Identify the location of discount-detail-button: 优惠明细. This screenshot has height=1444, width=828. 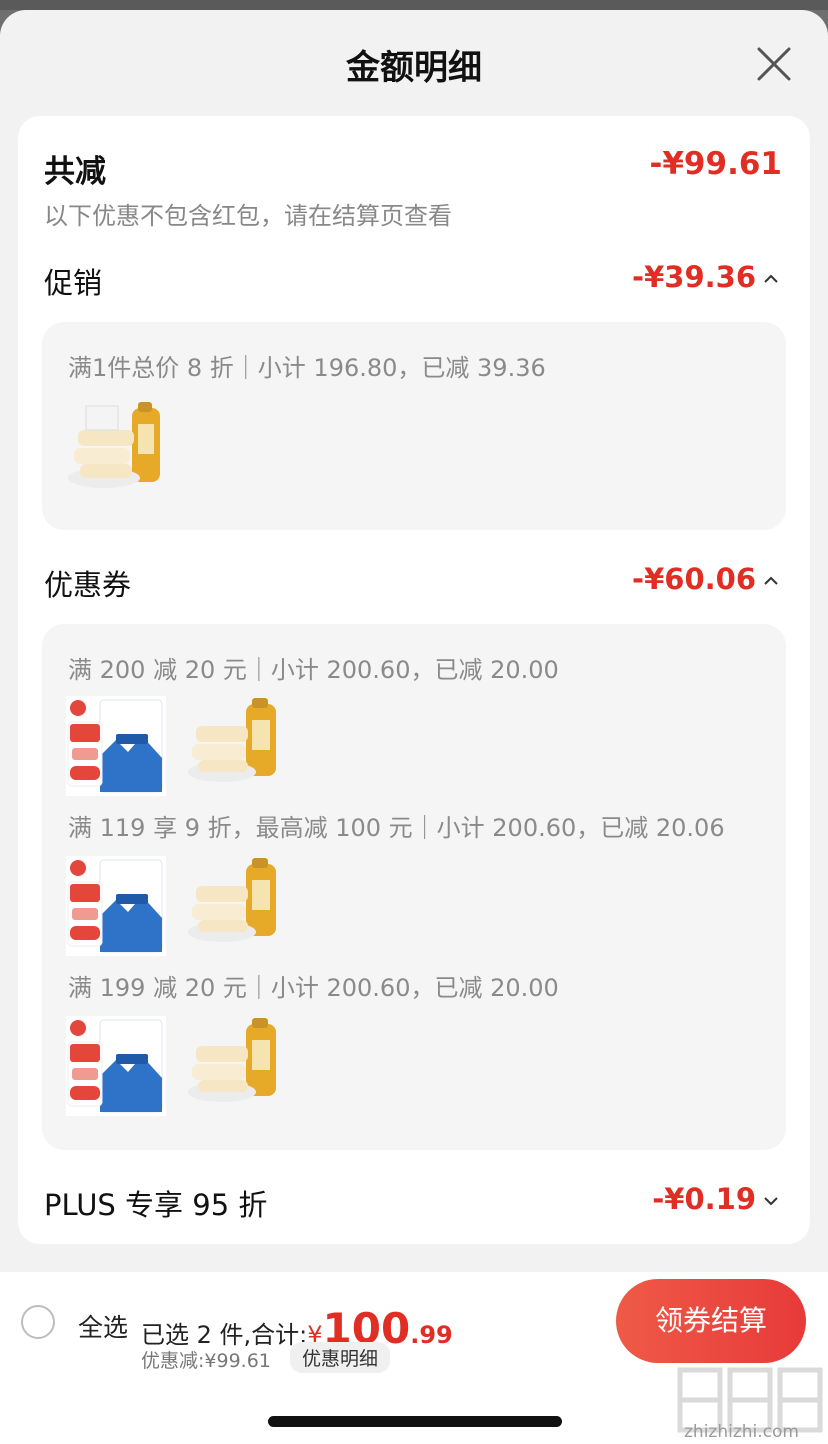
(340, 1357).